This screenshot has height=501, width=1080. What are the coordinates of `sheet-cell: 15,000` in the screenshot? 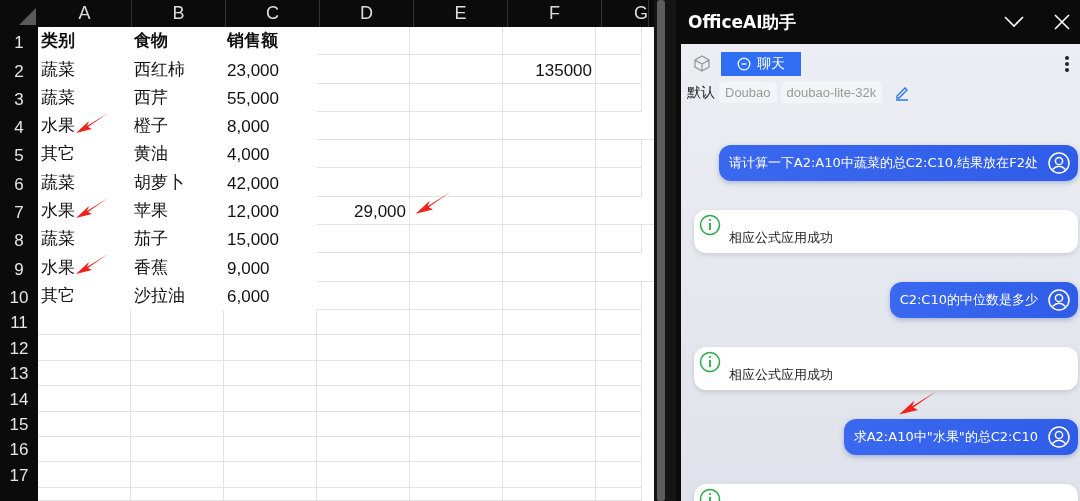 It's located at (270, 239).